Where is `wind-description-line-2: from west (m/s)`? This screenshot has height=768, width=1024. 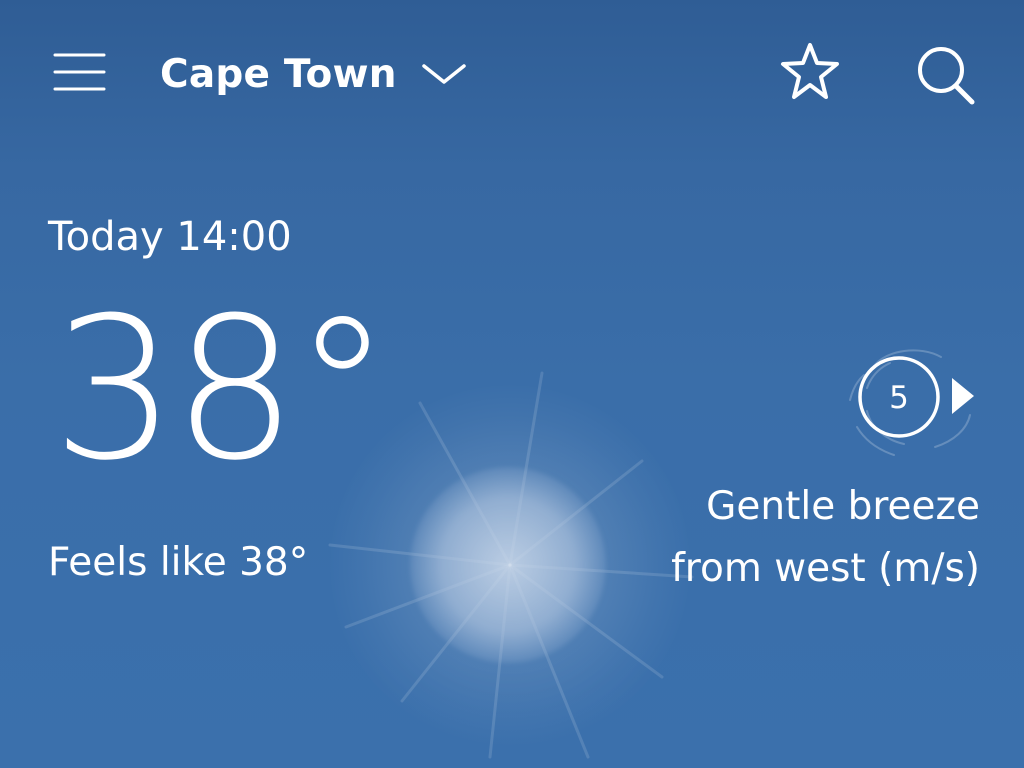
wind-description-line-2: from west (m/s) is located at coordinates (825, 569).